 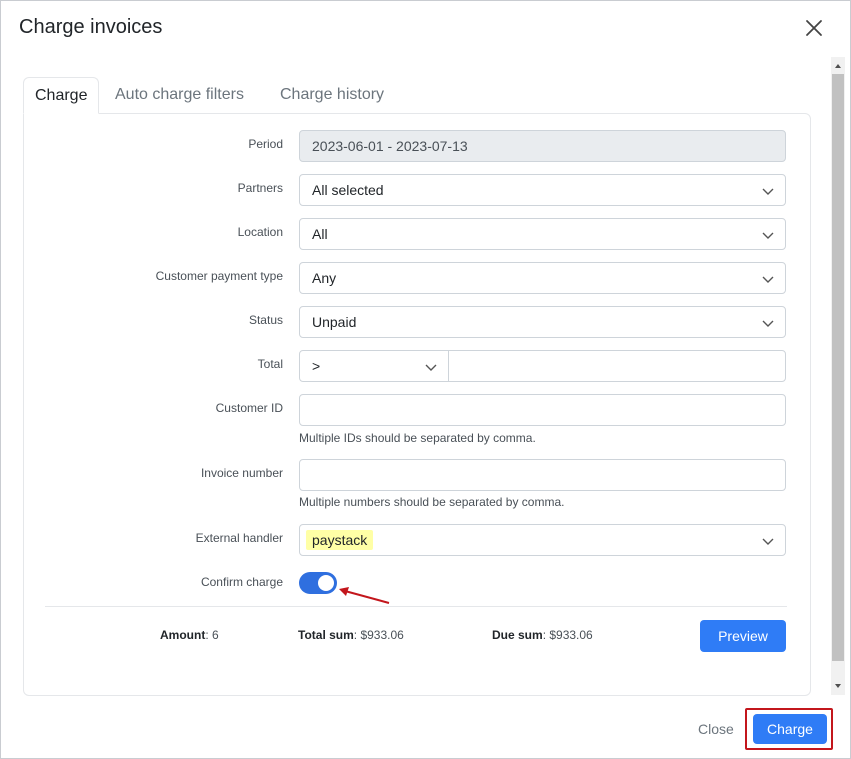 I want to click on total-operator-select: >, so click(x=374, y=366).